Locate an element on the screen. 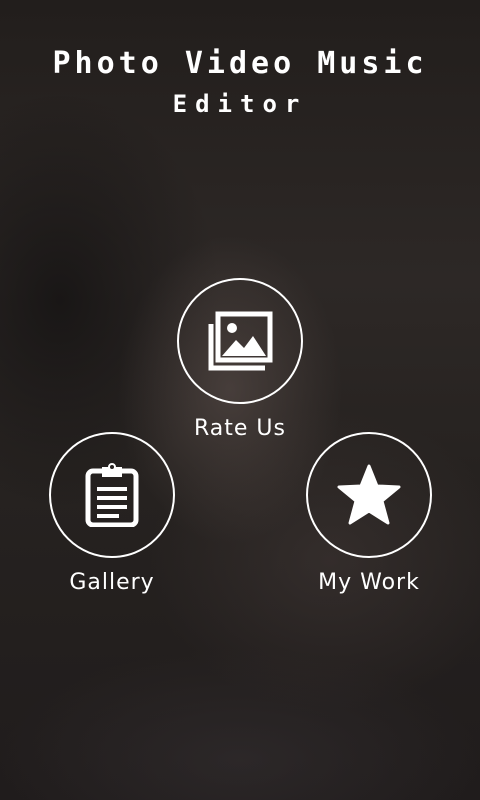 Image resolution: width=480 pixels, height=800 pixels. gallery-circle is located at coordinates (112, 495).